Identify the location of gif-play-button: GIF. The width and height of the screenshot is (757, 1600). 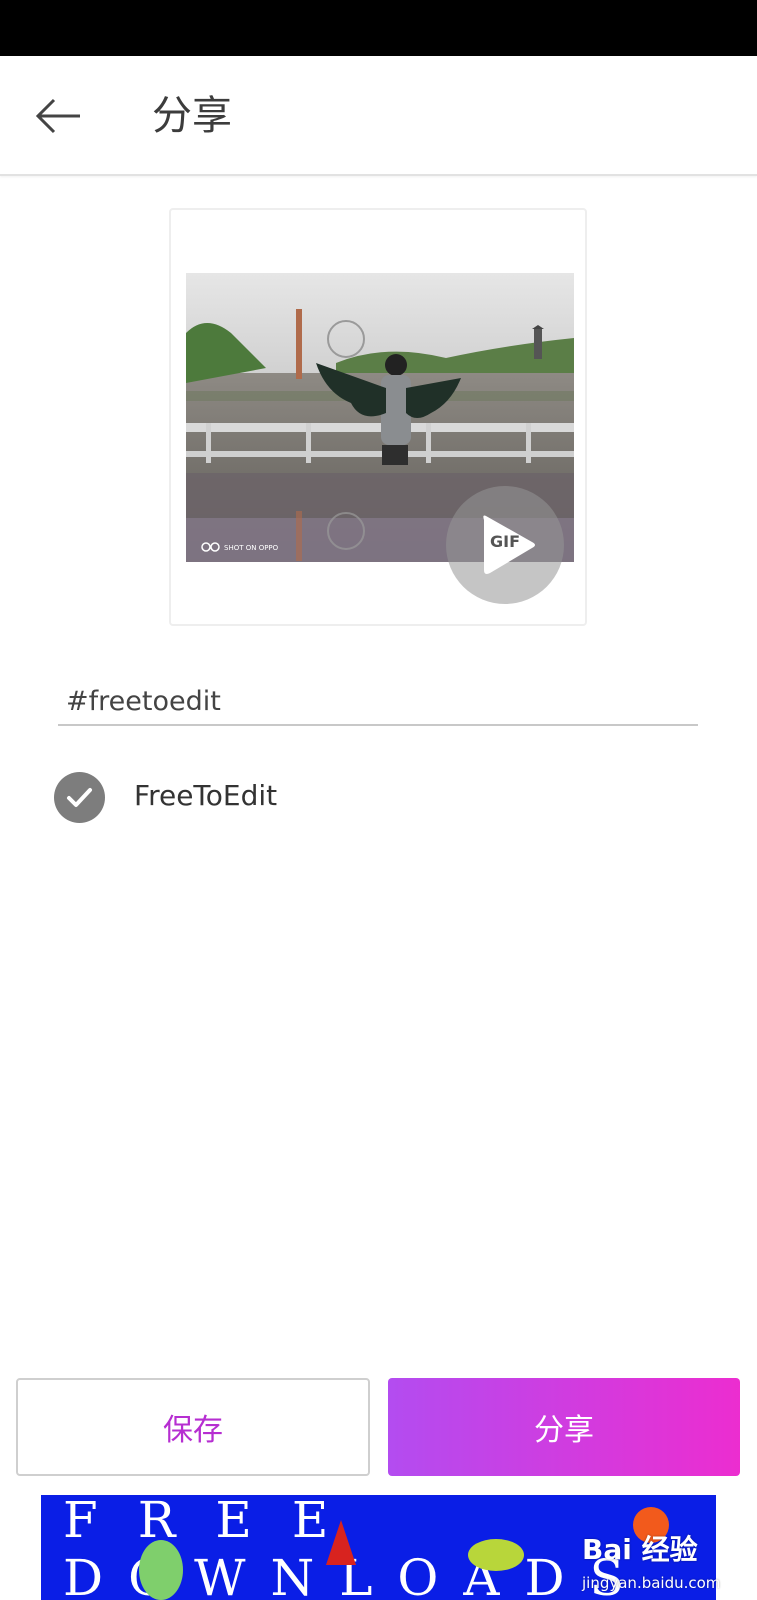
(505, 545).